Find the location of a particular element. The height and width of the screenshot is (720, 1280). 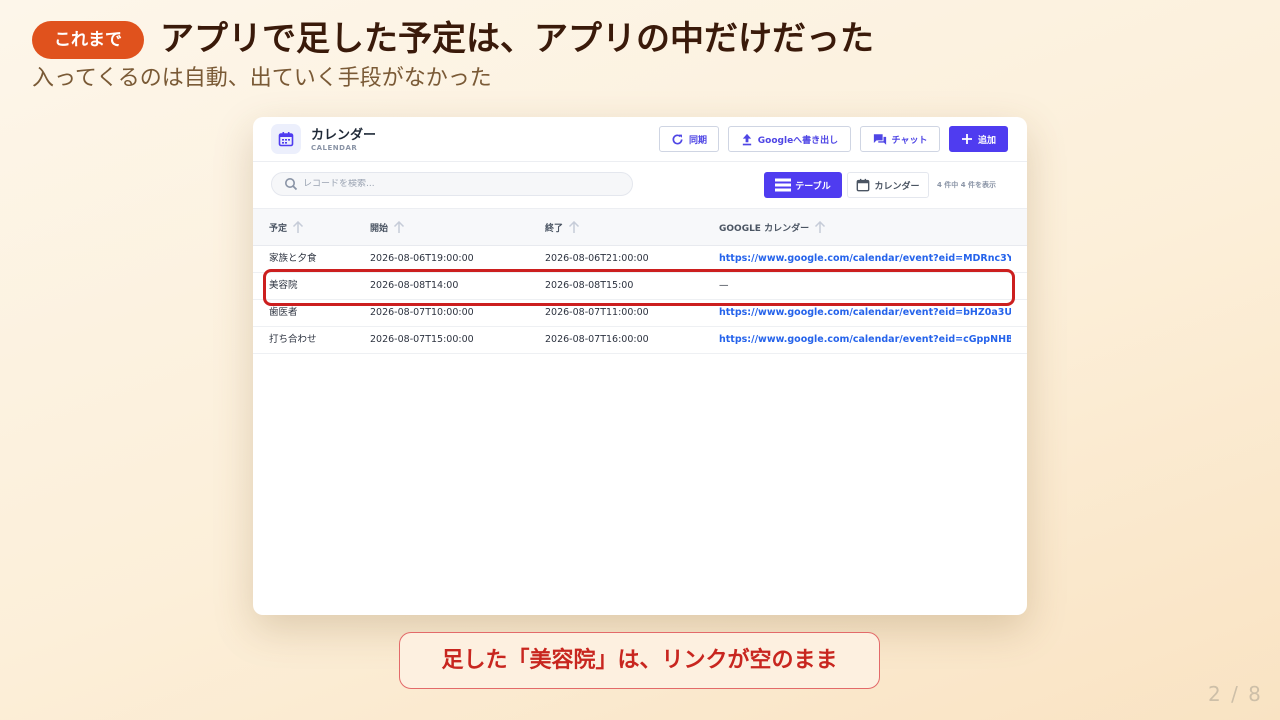

chat-button: チャット is located at coordinates (900, 139).